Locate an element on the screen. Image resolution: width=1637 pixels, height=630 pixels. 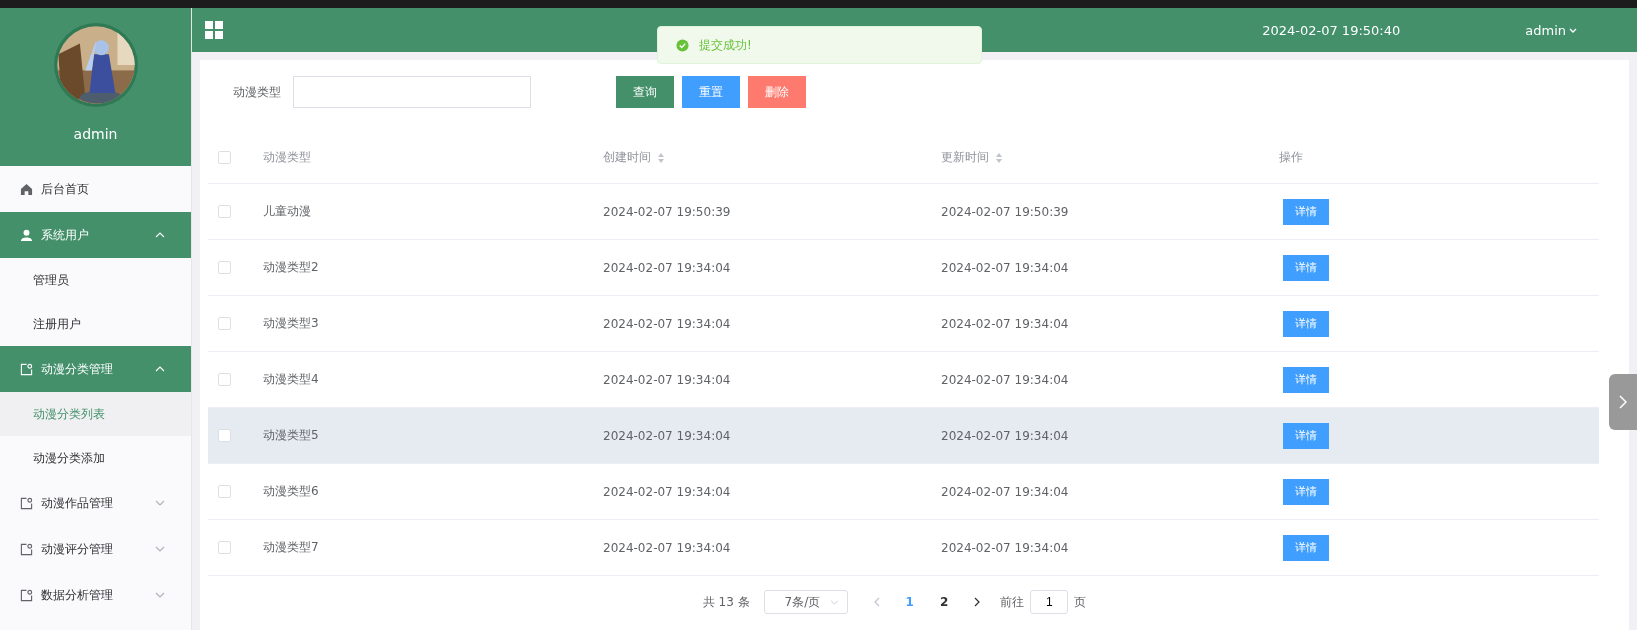
table-cell: 动漫类型3 is located at coordinates (291, 323).